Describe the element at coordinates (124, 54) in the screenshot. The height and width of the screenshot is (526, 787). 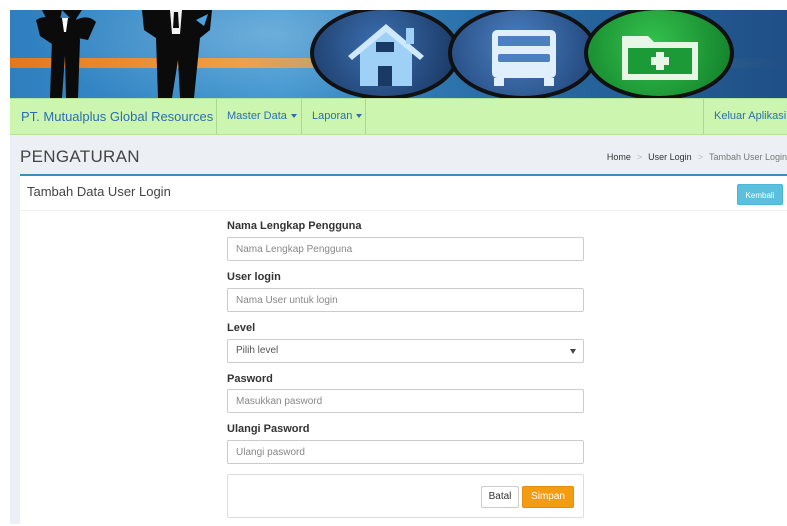
I see `businessmen-silhouette-icon` at that location.